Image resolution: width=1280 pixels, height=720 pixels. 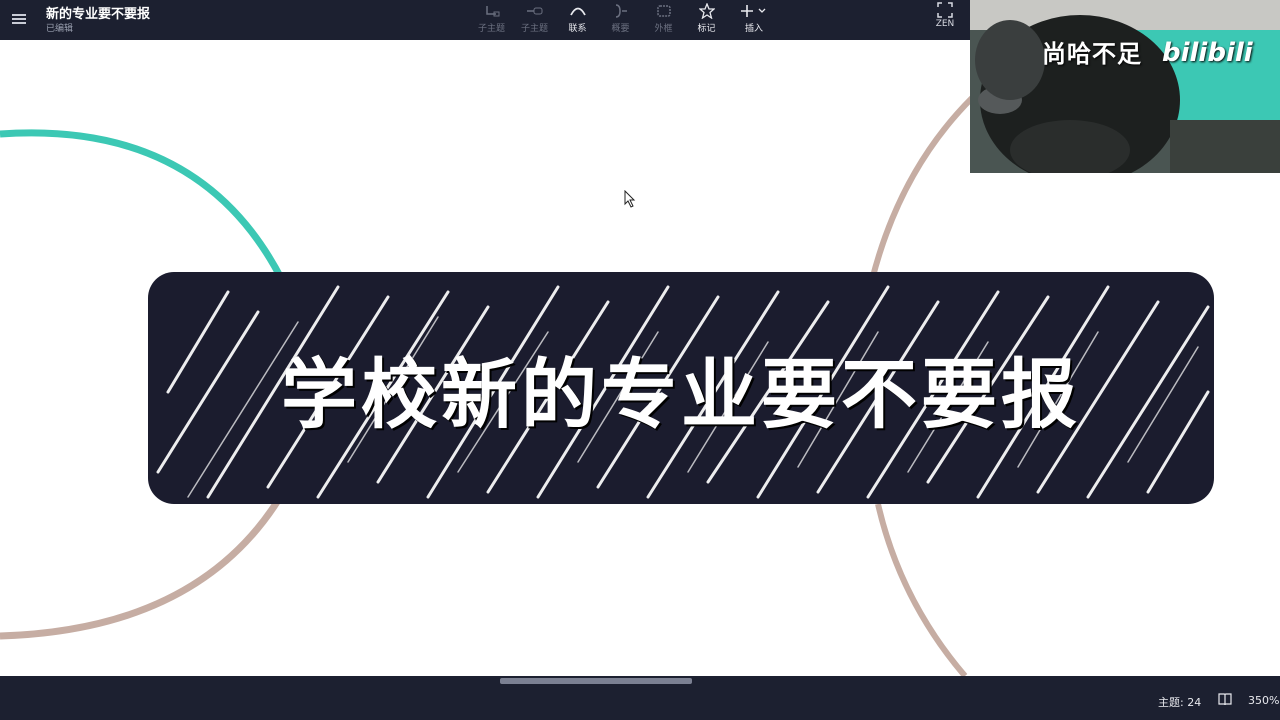 What do you see at coordinates (578, 11) in the screenshot?
I see `relationship-icon` at bounding box center [578, 11].